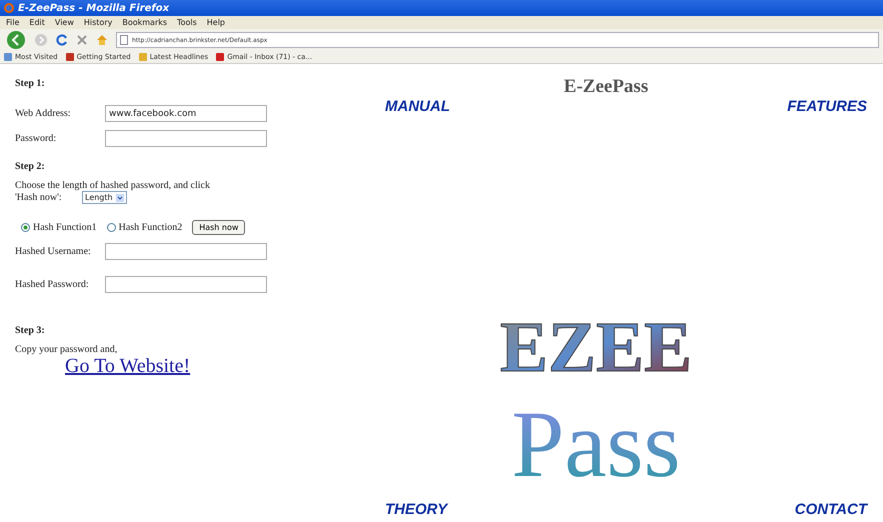 This screenshot has width=883, height=522. I want to click on instruction-text: Copy your password and,, so click(66, 349).